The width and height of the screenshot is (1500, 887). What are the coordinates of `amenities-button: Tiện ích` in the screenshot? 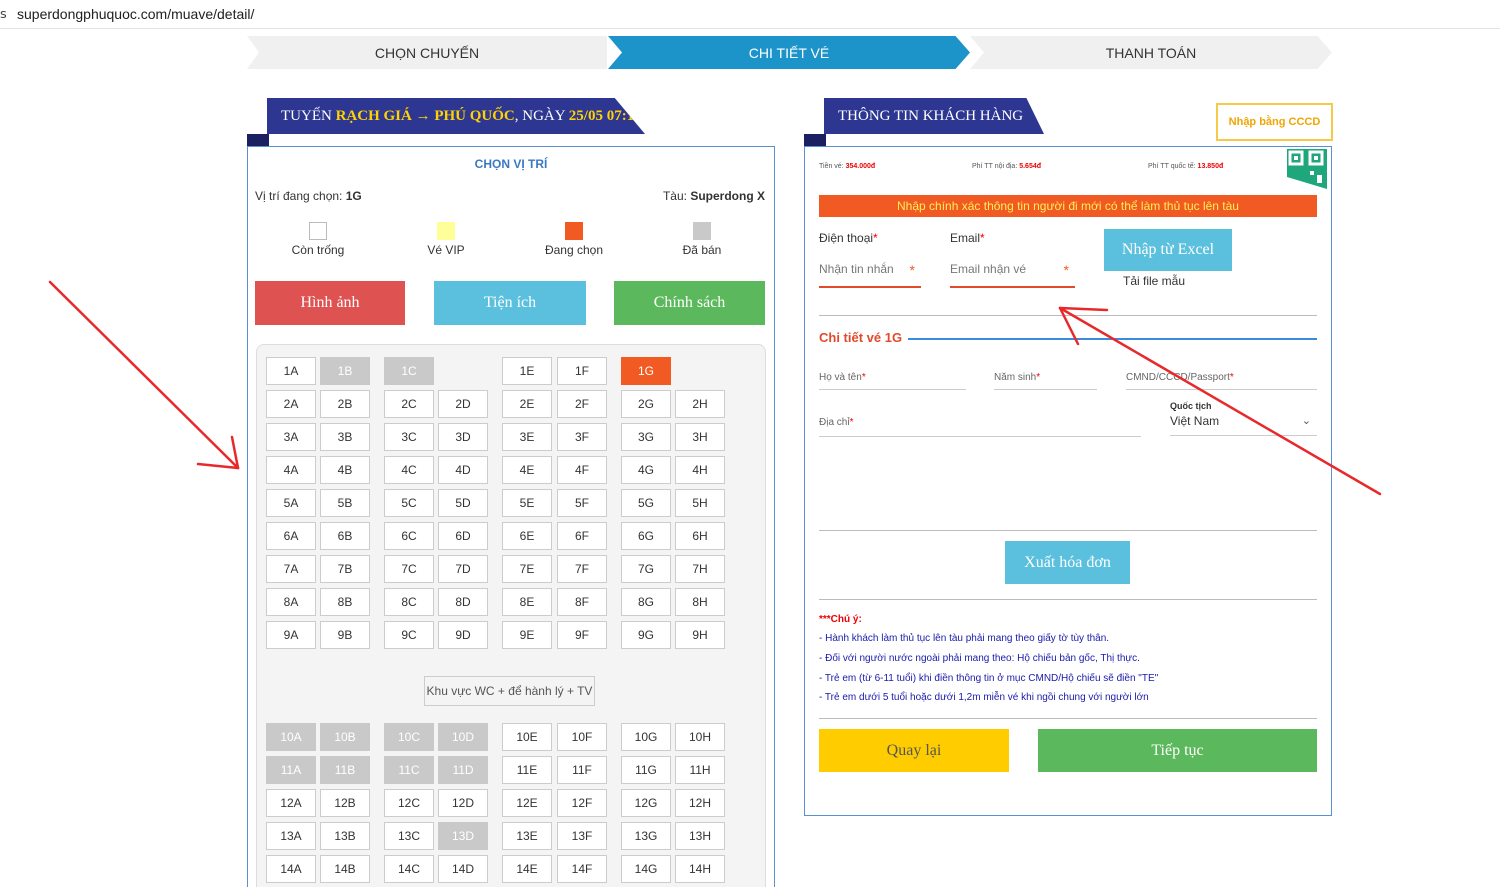 It's located at (510, 303).